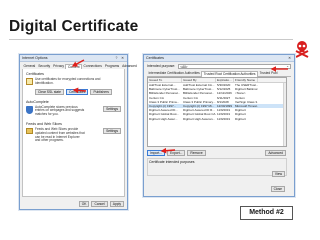  Describe the element at coordinates (49, 91) in the screenshot. I see `clear-ssl-state-button: Clear SSL state` at that location.